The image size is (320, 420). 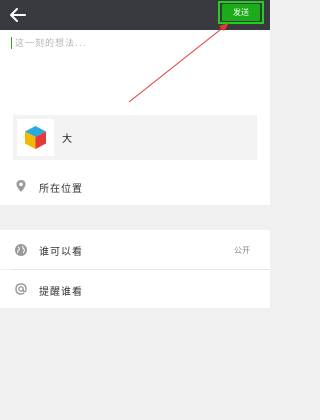 I want to click on location-label: 所在位置, so click(x=61, y=189).